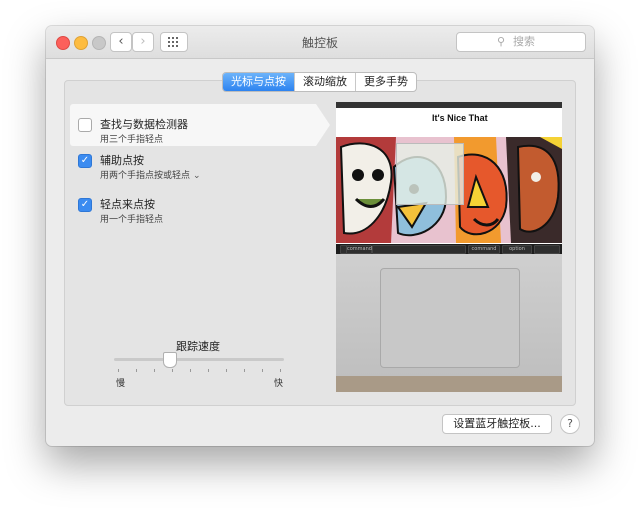  I want to click on help-icon: ?, so click(570, 424).